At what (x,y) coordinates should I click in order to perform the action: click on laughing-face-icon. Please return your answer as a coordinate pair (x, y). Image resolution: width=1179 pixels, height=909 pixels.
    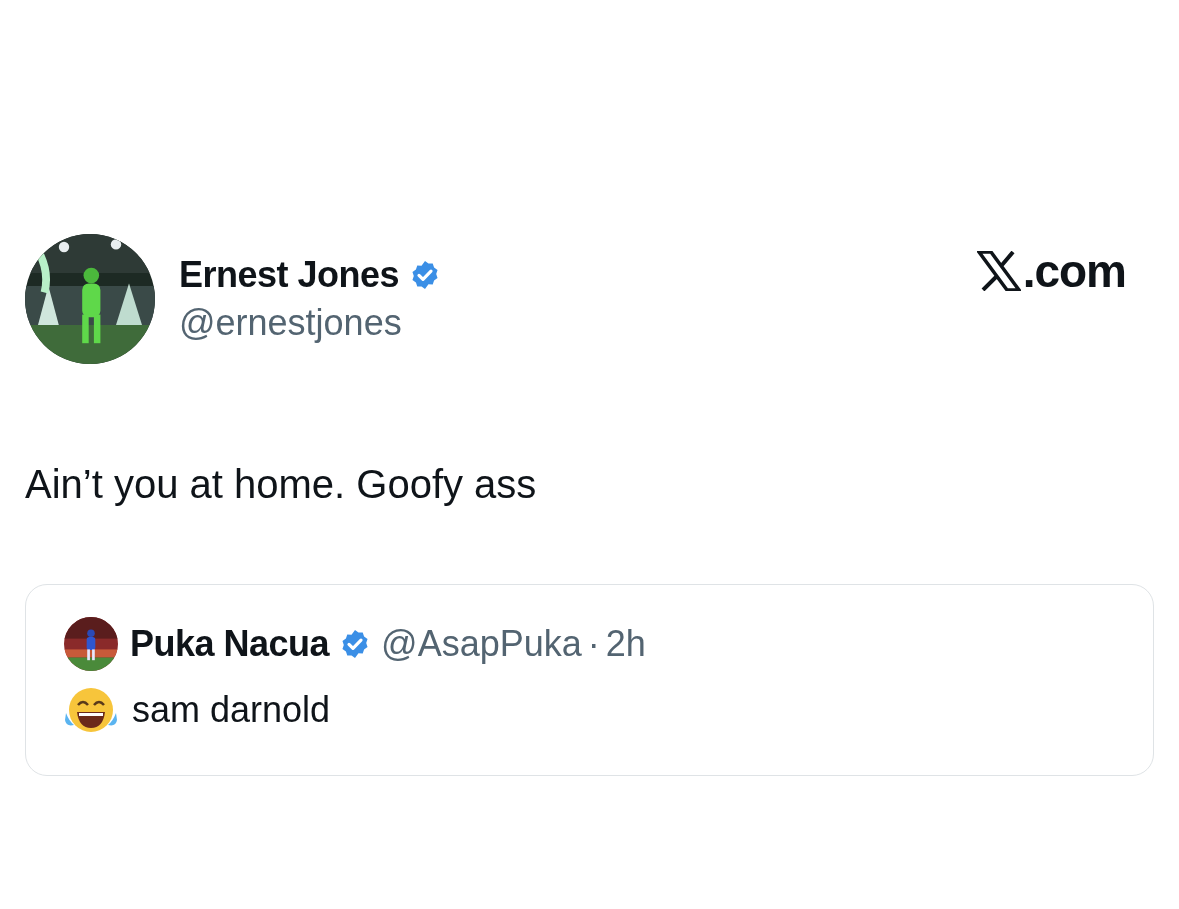
    Looking at the image, I should click on (91, 710).